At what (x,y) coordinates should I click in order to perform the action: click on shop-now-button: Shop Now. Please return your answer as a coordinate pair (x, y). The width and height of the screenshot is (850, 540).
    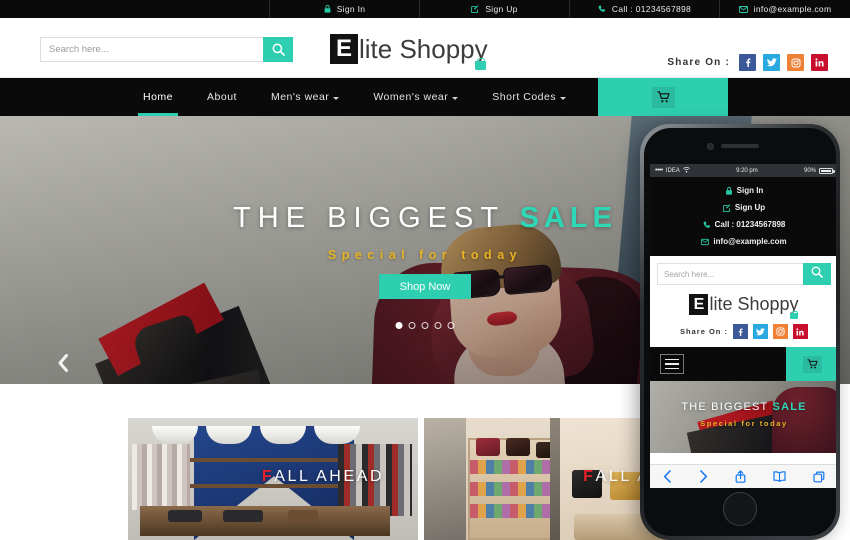
    Looking at the image, I should click on (425, 286).